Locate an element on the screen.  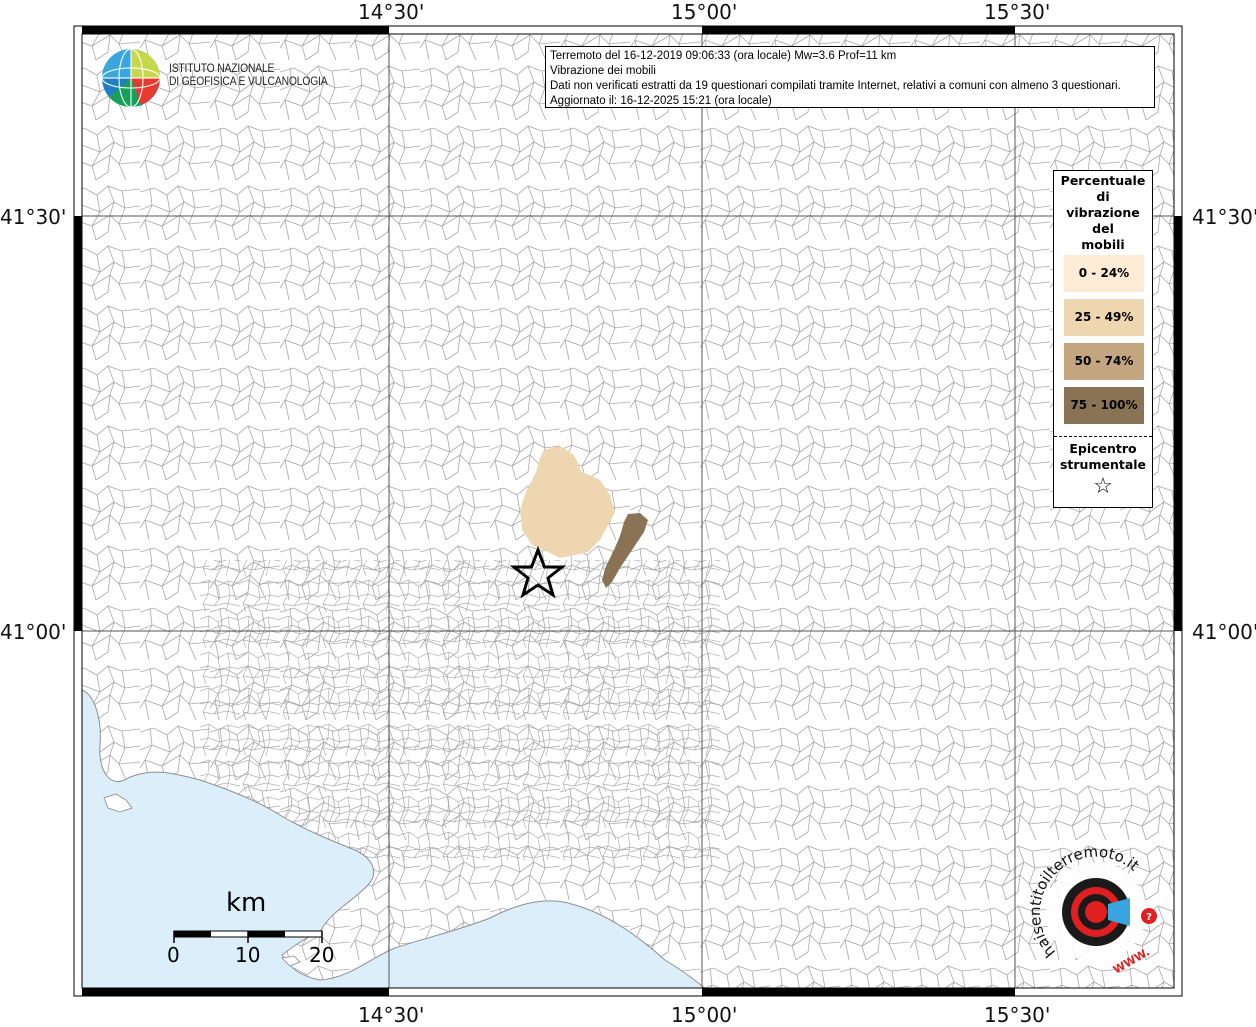
hst-badge-text: haisentitoilterremoto.it WWW. is located at coordinates (1089, 909).